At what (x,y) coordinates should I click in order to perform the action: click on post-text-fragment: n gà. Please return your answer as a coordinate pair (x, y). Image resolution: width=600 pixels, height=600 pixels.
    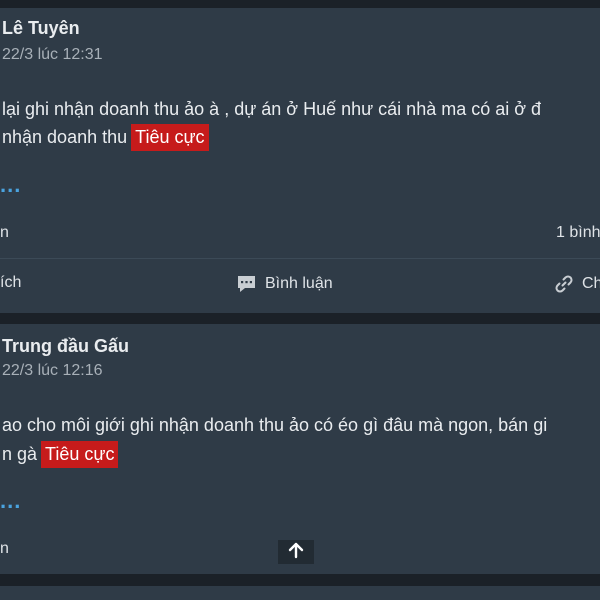
    Looking at the image, I should click on (20, 454).